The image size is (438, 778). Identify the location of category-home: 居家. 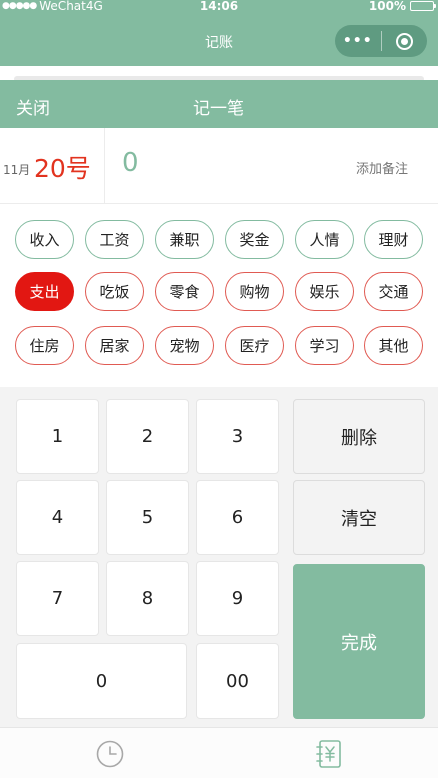
(114, 345).